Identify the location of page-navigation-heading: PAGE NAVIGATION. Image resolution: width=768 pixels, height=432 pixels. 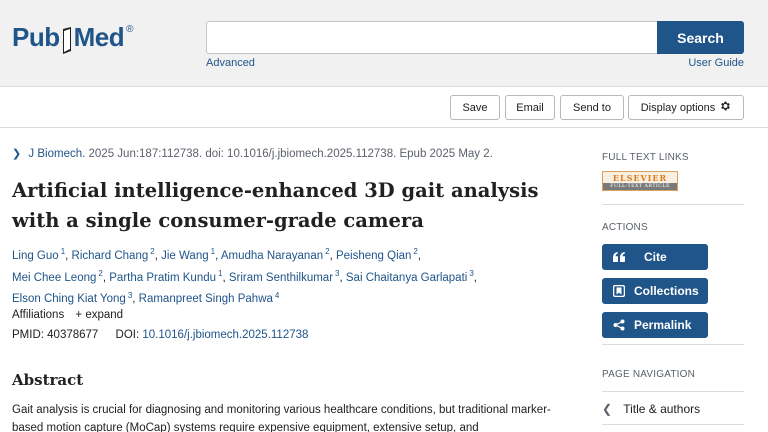
(649, 374).